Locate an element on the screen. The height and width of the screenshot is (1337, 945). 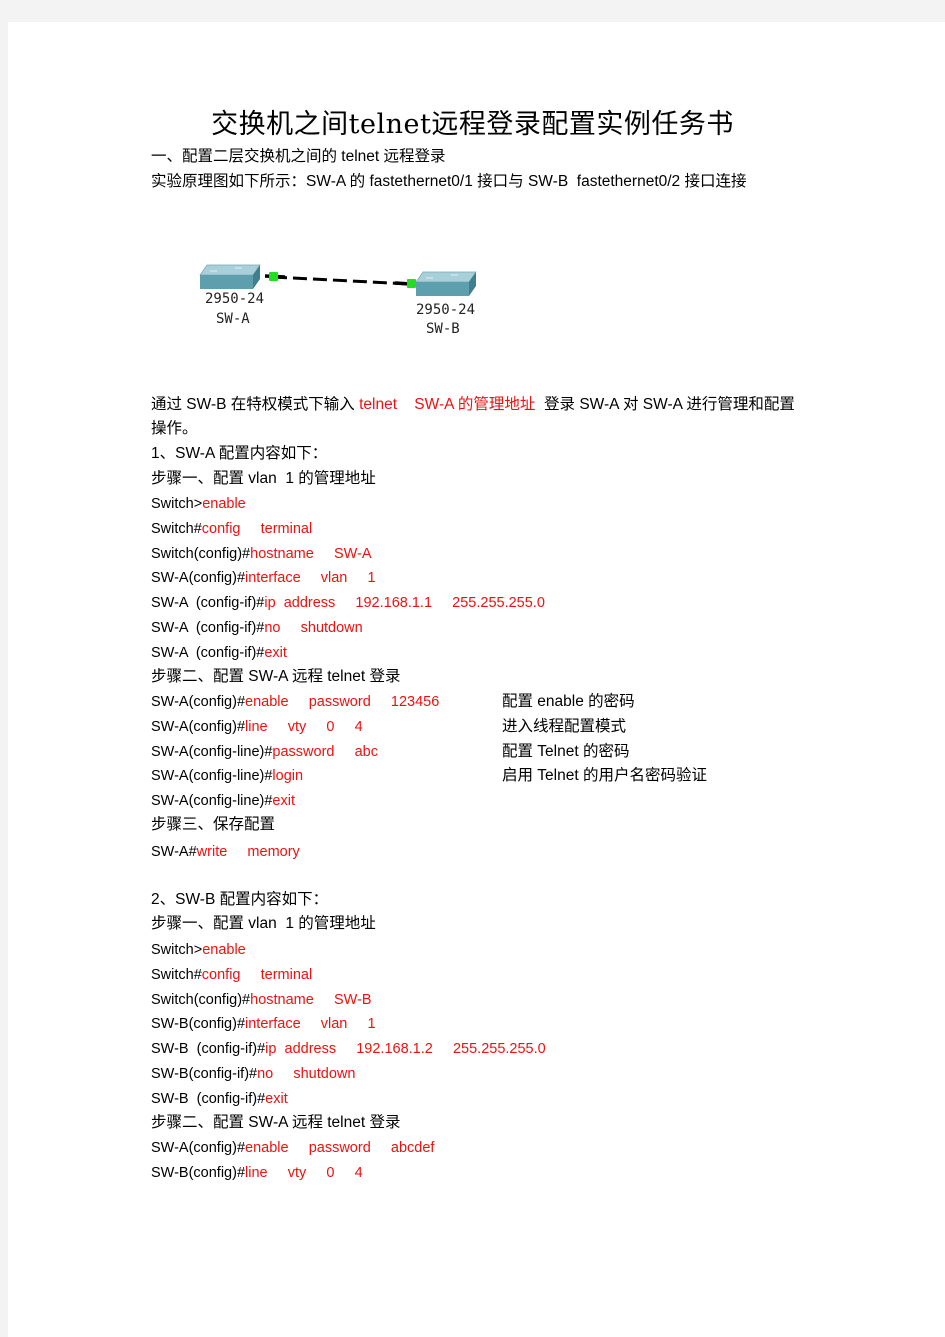
command-text: ip address 192.168.1.2 255.255.255.0 is located at coordinates (405, 1049).